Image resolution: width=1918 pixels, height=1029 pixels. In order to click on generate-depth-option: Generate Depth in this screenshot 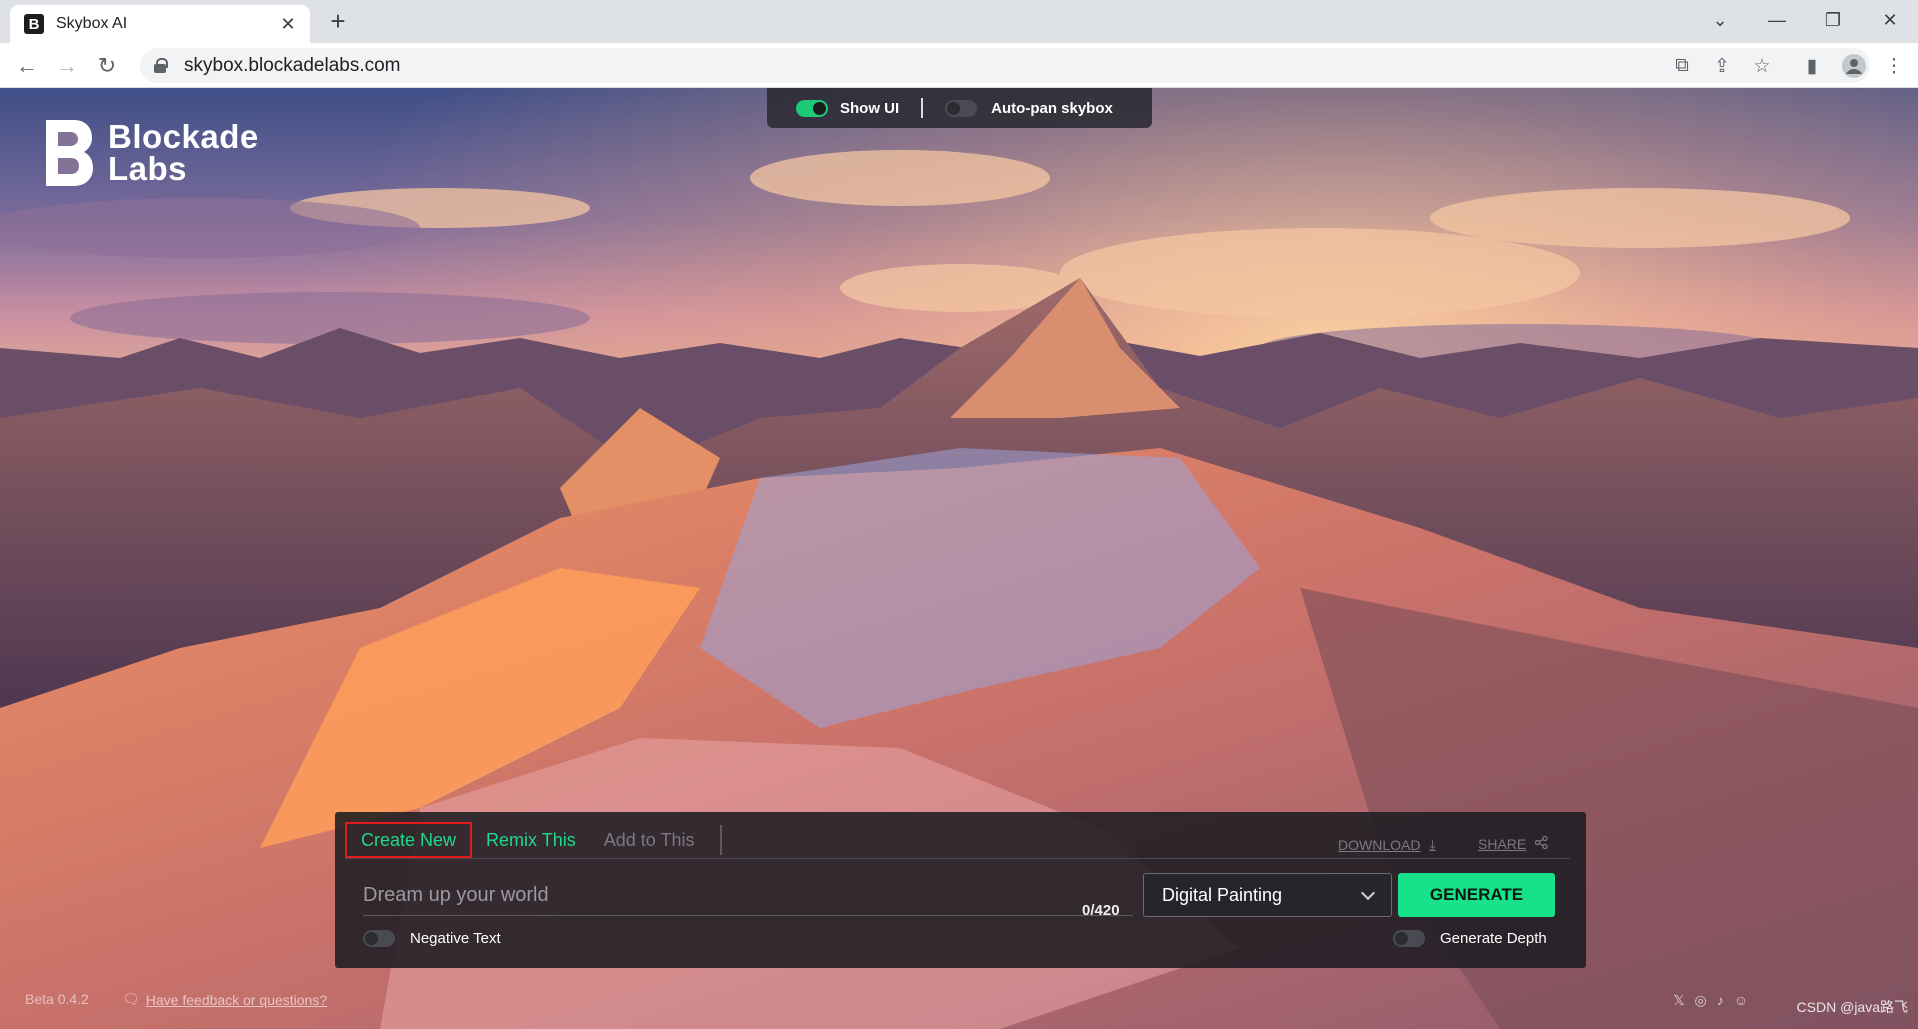, I will do `click(1470, 938)`.